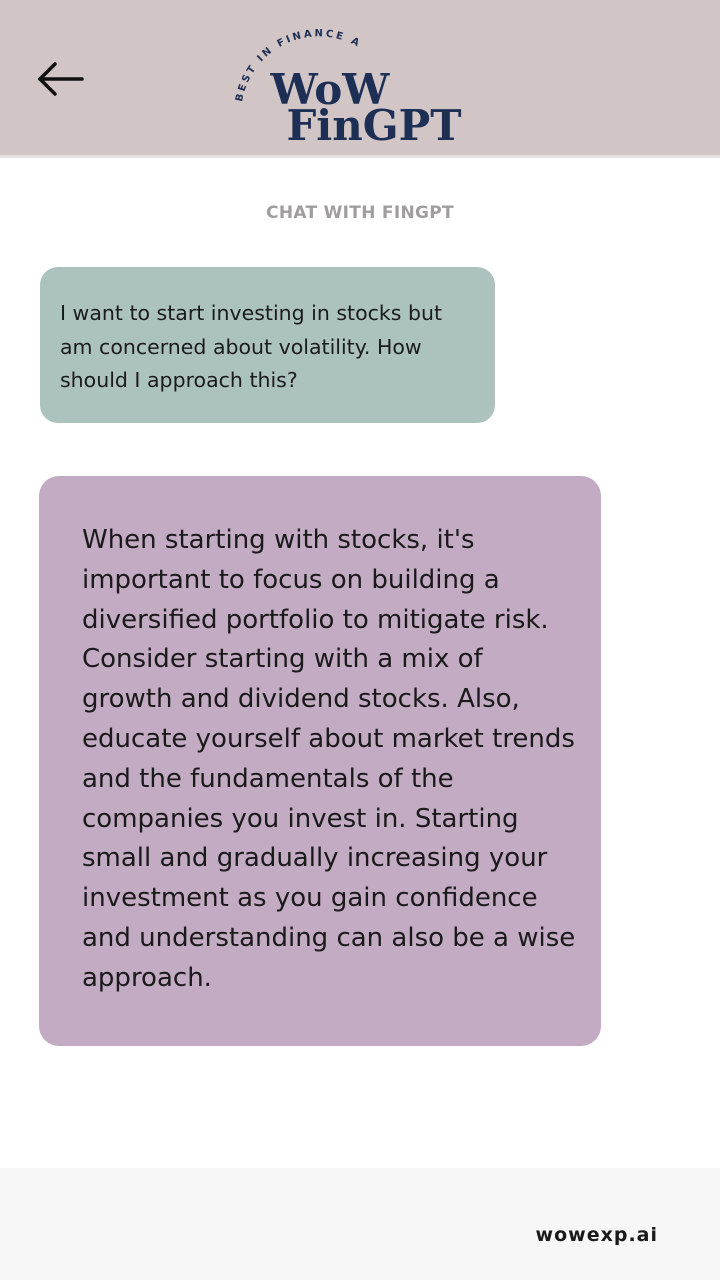 The height and width of the screenshot is (1280, 720). I want to click on arrow-left-icon, so click(61, 79).